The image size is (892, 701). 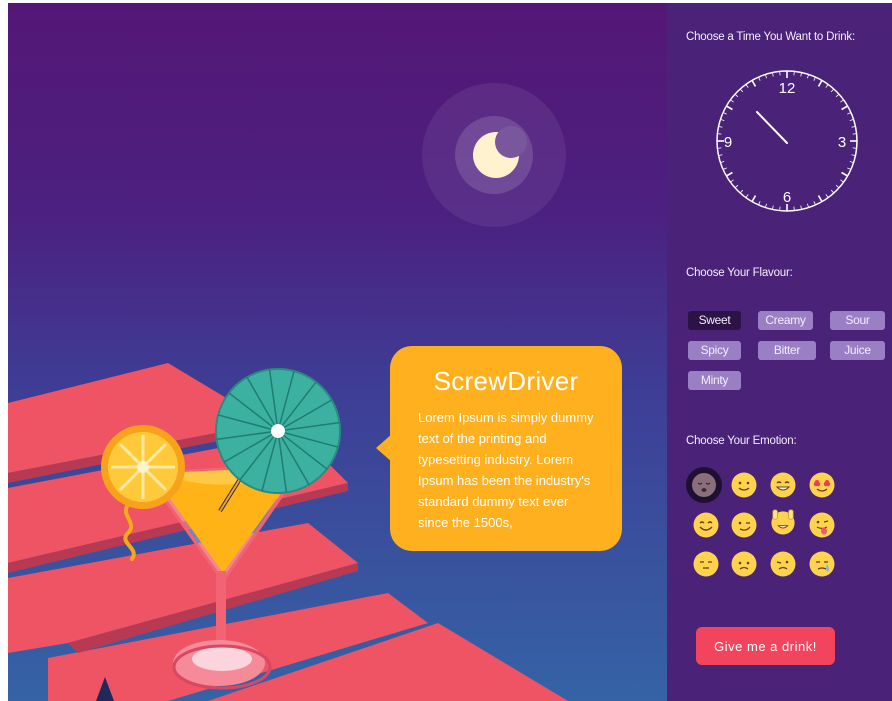 What do you see at coordinates (785, 320) in the screenshot?
I see `flavour-chip-creamy: Creamy` at bounding box center [785, 320].